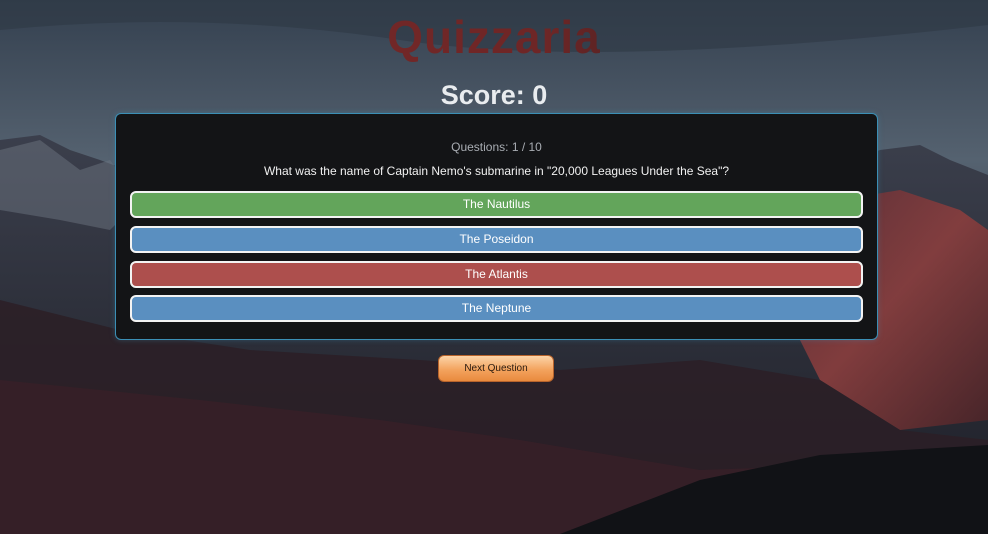  Describe the element at coordinates (496, 239) in the screenshot. I see `answer-button-2: The Poseidon` at that location.